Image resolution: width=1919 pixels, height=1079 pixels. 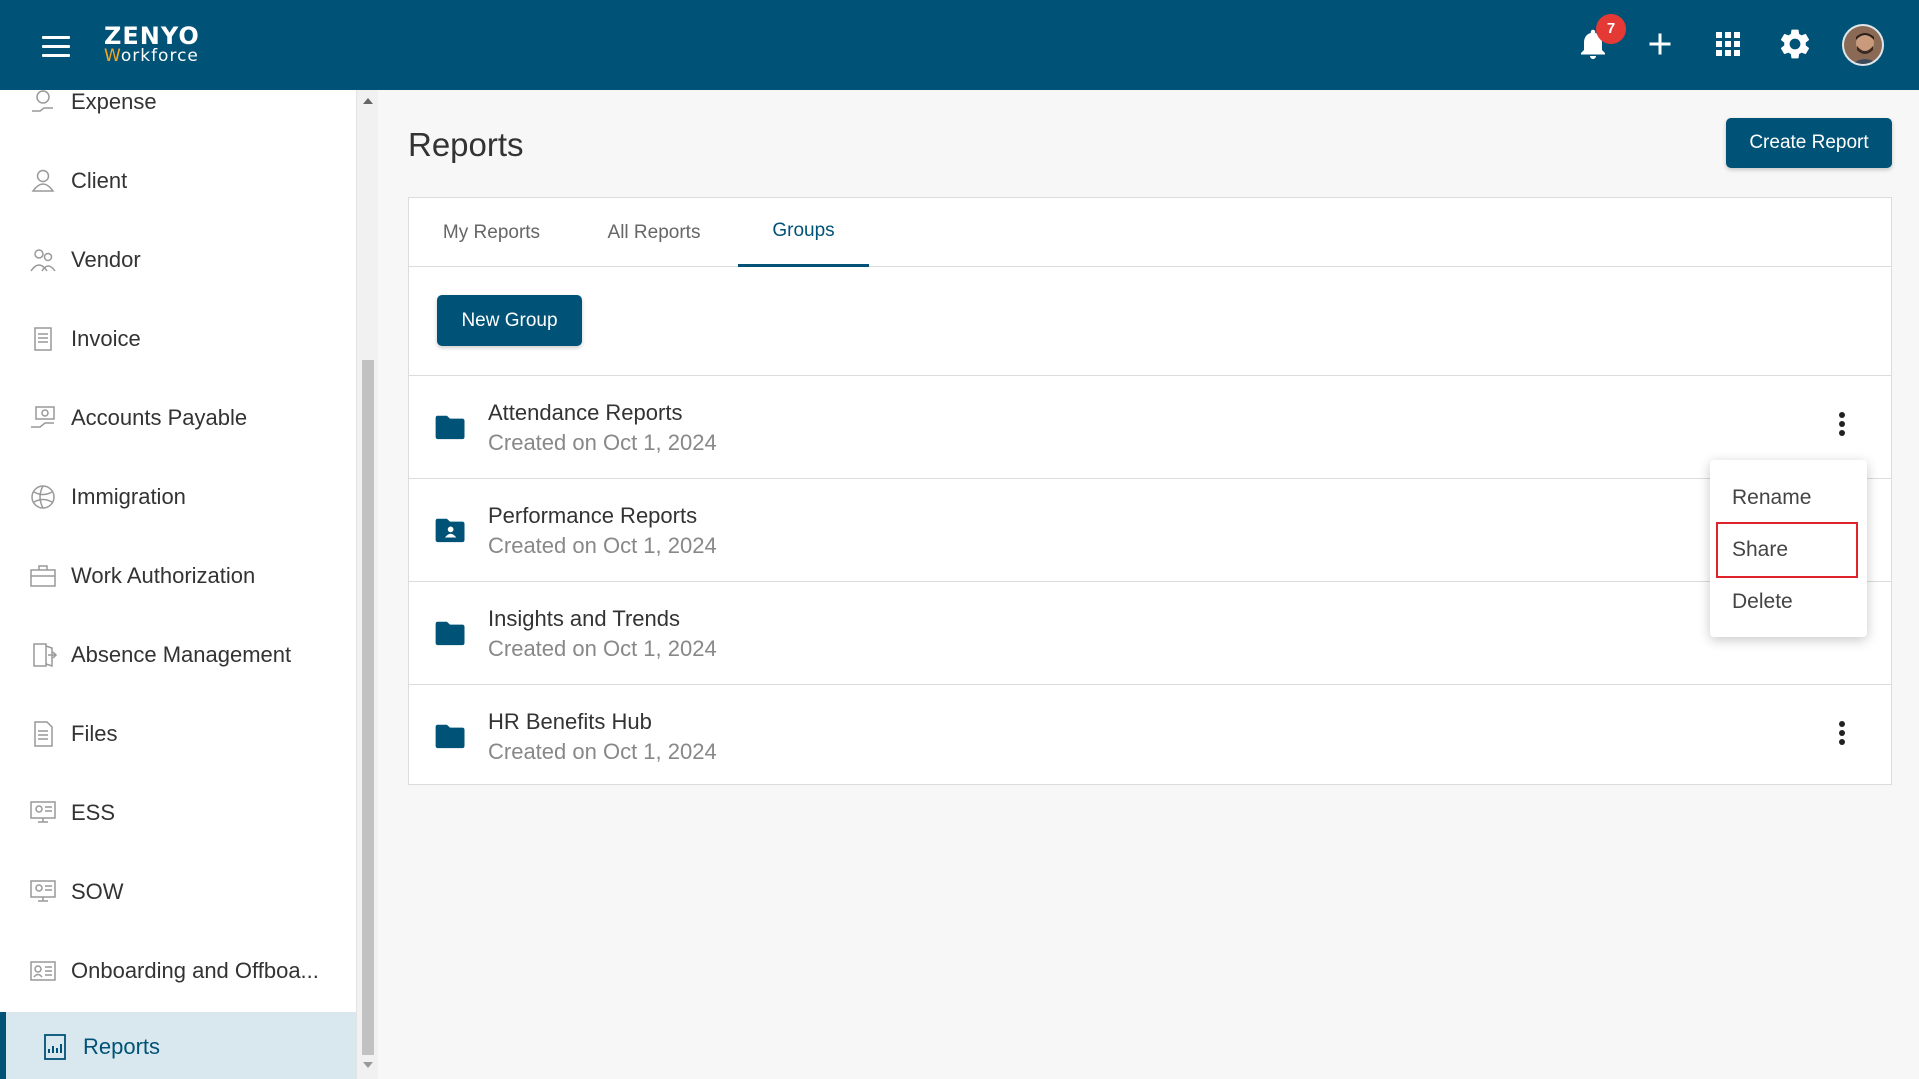 I want to click on sidebar-item-label: Expense, so click(x=114, y=102).